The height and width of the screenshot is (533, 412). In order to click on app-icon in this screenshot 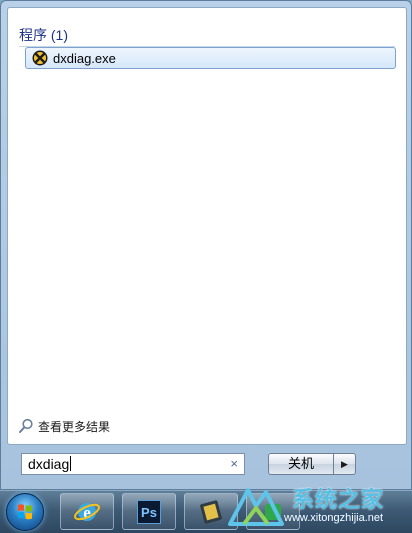, I will do `click(273, 511)`.